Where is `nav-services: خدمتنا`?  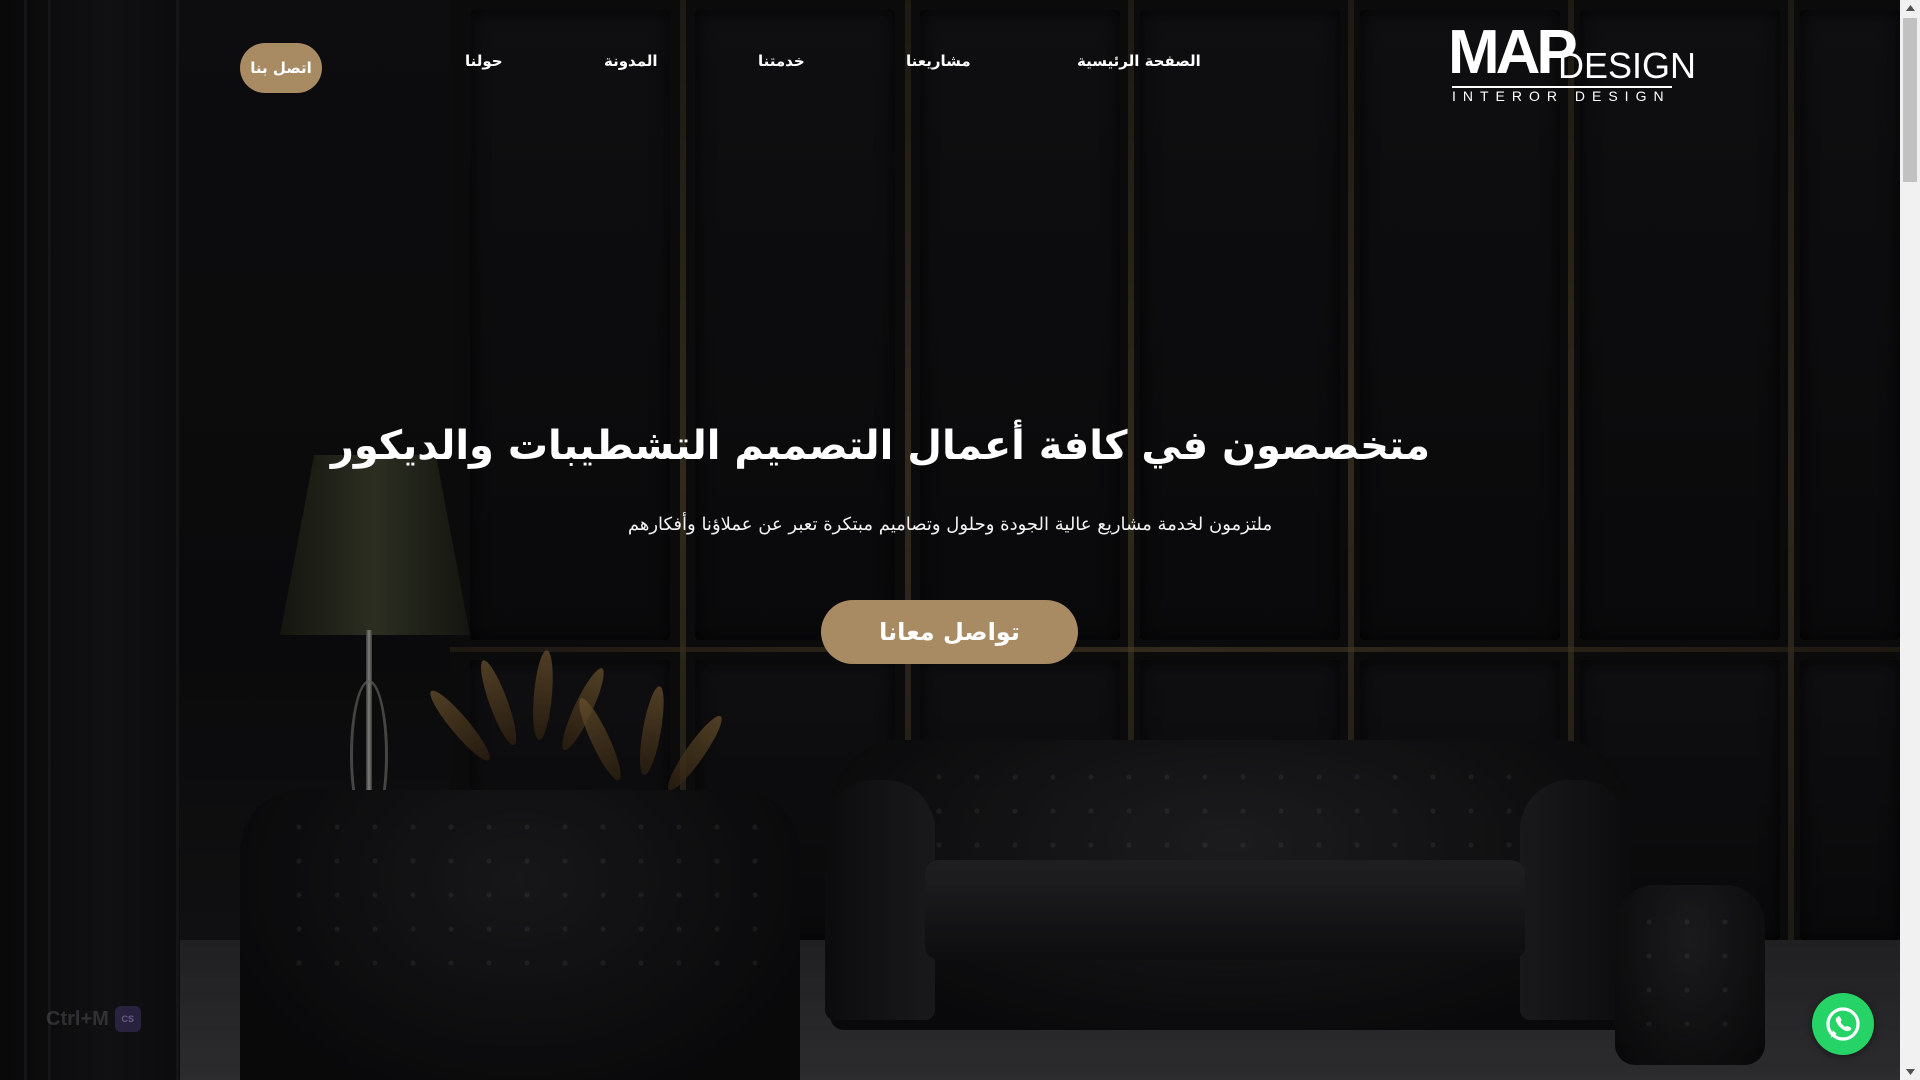 nav-services: خدمتنا is located at coordinates (781, 61).